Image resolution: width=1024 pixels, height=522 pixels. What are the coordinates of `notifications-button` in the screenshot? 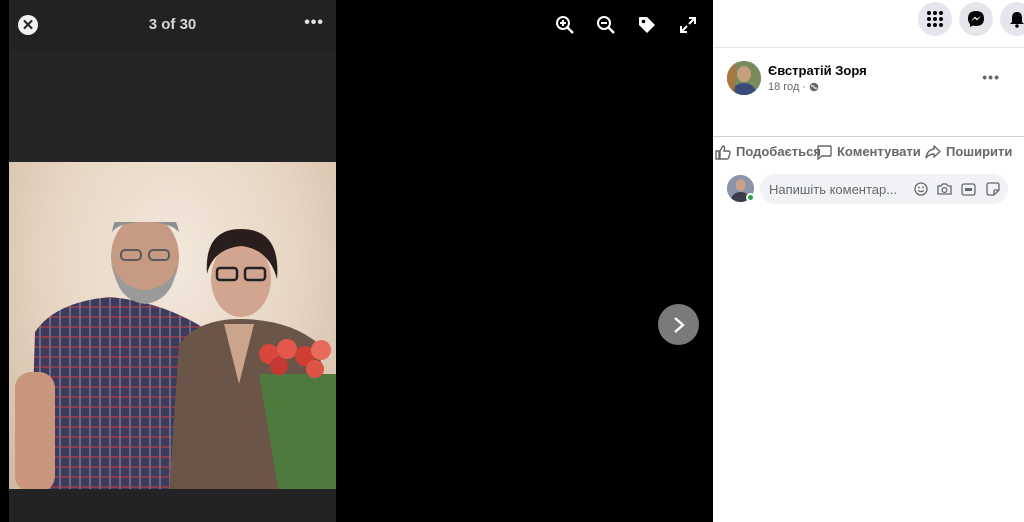 It's located at (1012, 19).